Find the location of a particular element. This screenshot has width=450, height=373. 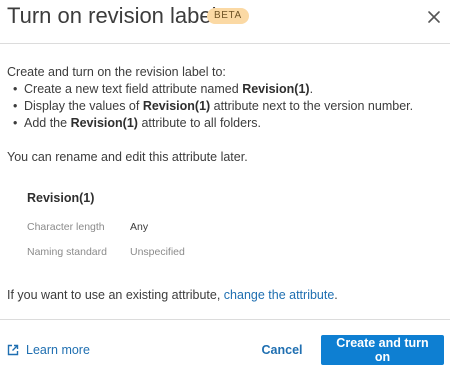

cancel-button: Cancel is located at coordinates (282, 350).